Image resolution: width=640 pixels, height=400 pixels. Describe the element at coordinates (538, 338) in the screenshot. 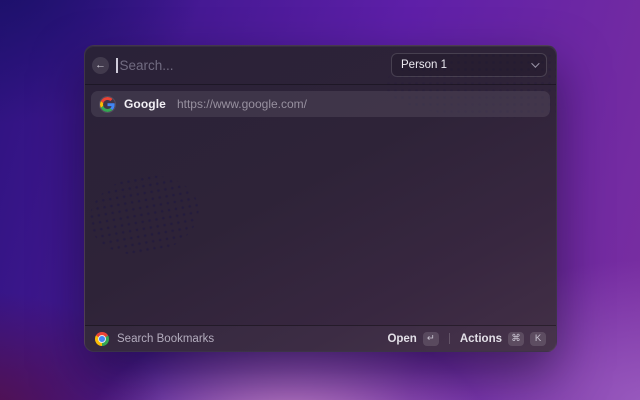

I see `k-key-badge: K` at that location.